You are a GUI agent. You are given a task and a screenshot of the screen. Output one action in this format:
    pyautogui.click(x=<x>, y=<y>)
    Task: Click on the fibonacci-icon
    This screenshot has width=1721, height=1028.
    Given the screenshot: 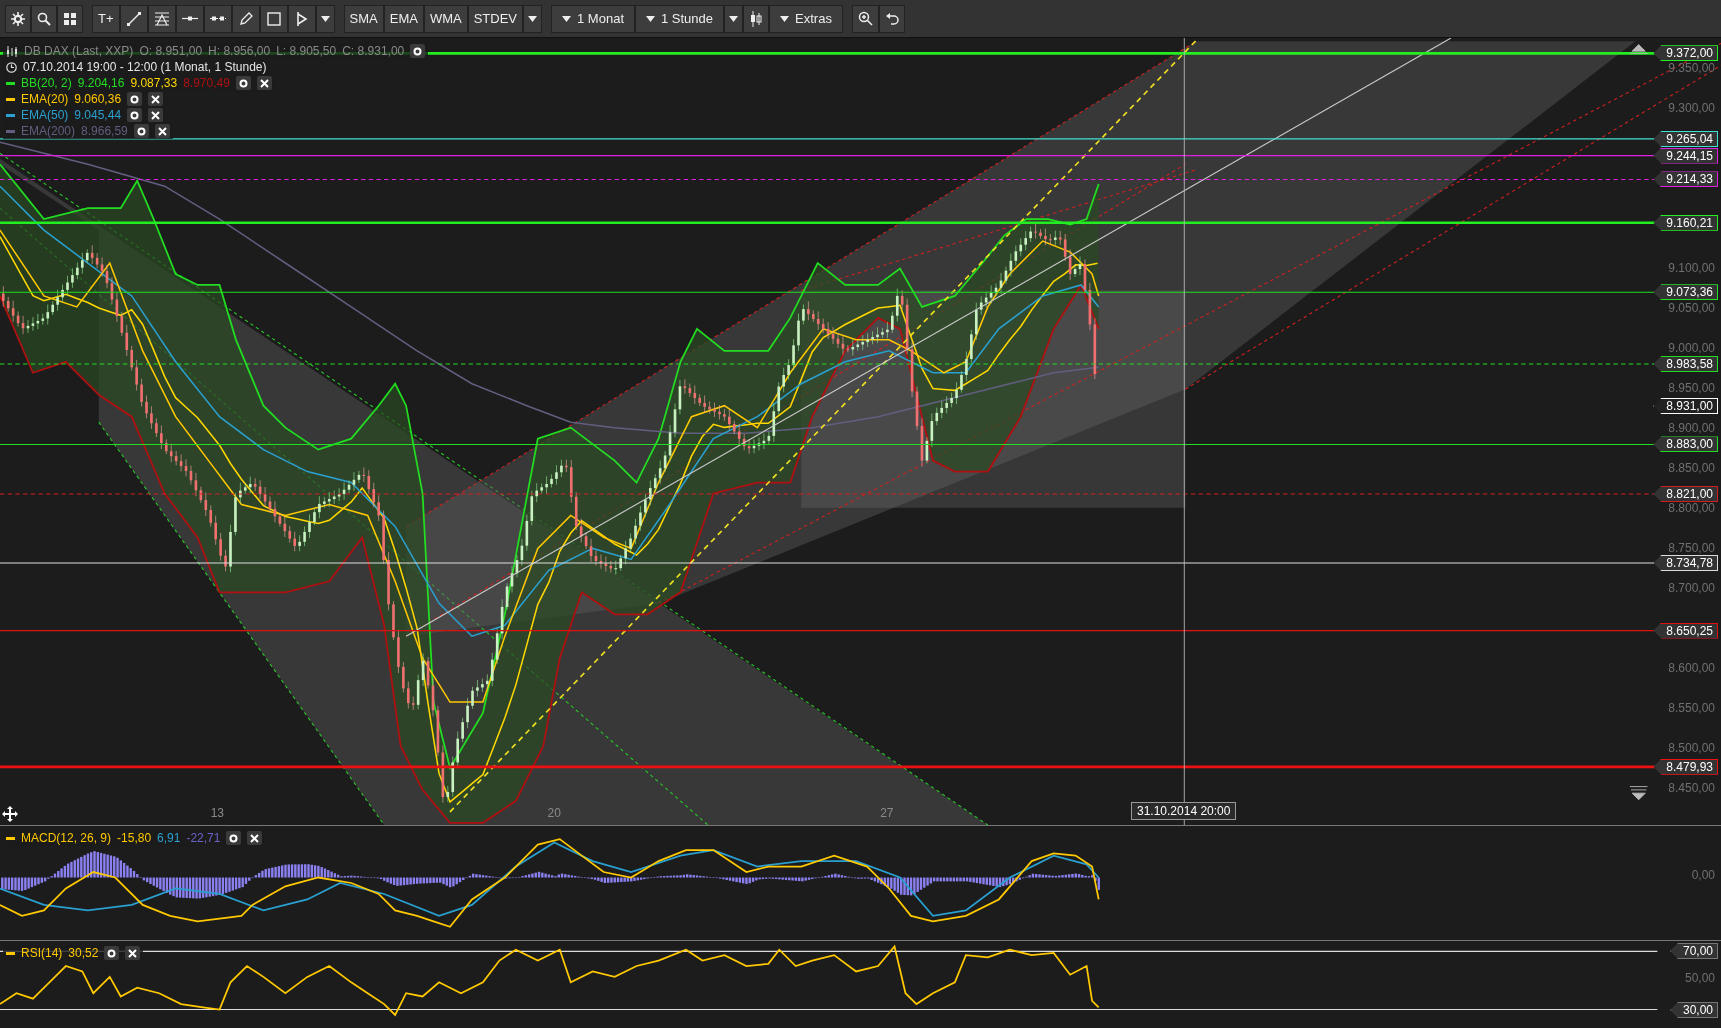 What is the action you would take?
    pyautogui.click(x=161, y=18)
    